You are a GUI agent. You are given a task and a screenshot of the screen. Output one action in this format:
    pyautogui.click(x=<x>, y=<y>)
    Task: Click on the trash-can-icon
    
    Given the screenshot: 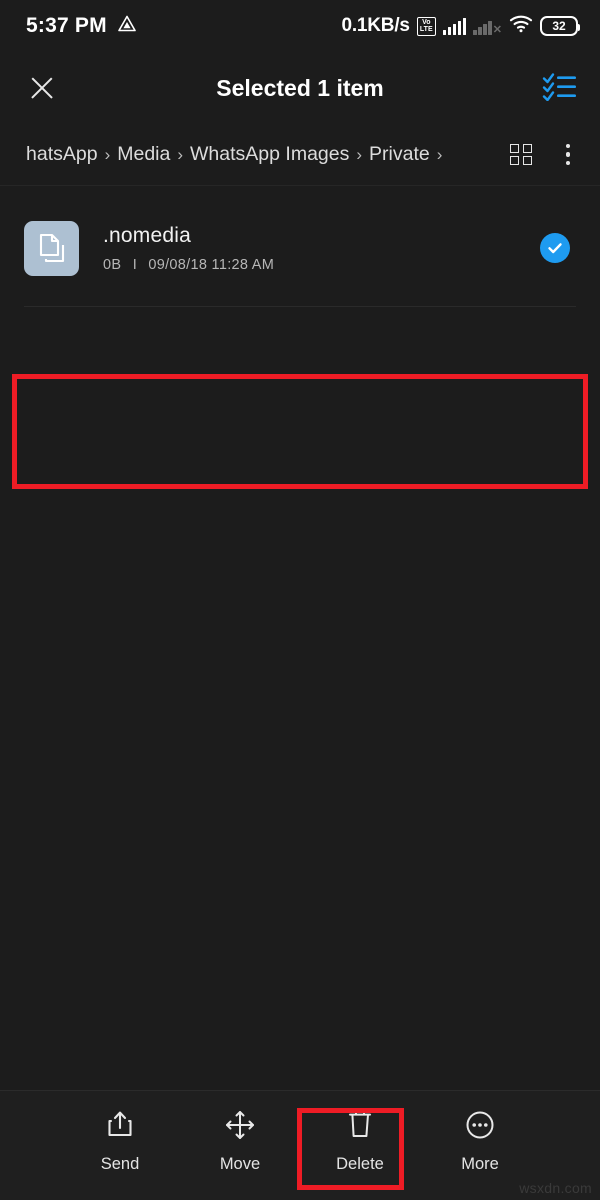 What is the action you would take?
    pyautogui.click(x=360, y=1125)
    